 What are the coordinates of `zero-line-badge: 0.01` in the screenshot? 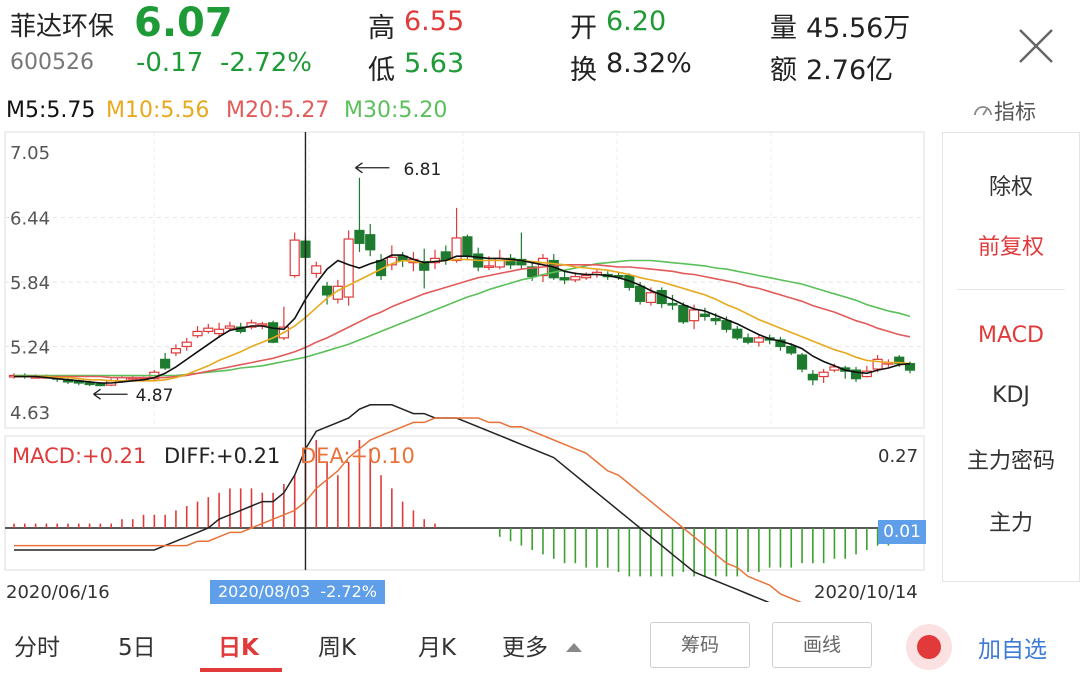 It's located at (902, 532).